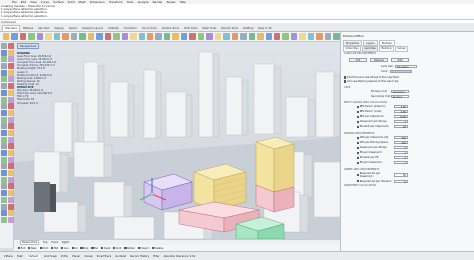 This screenshot has width=474, height=260. I want to click on param-value-field: 1000, so click(400, 116).